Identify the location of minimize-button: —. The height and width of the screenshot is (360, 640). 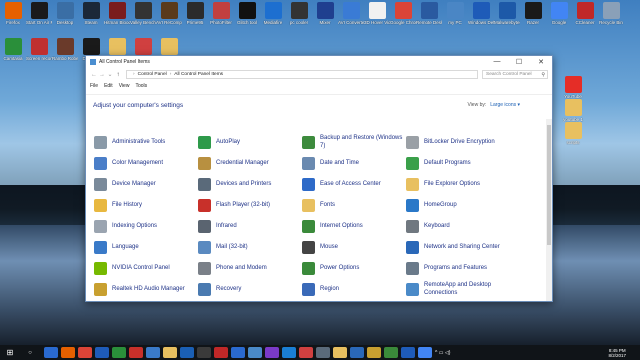
(497, 62).